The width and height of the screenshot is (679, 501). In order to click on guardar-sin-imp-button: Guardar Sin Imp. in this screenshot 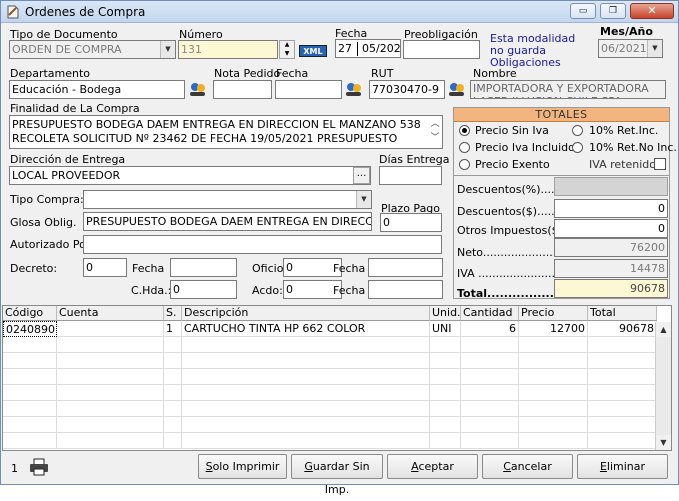, I will do `click(337, 475)`.